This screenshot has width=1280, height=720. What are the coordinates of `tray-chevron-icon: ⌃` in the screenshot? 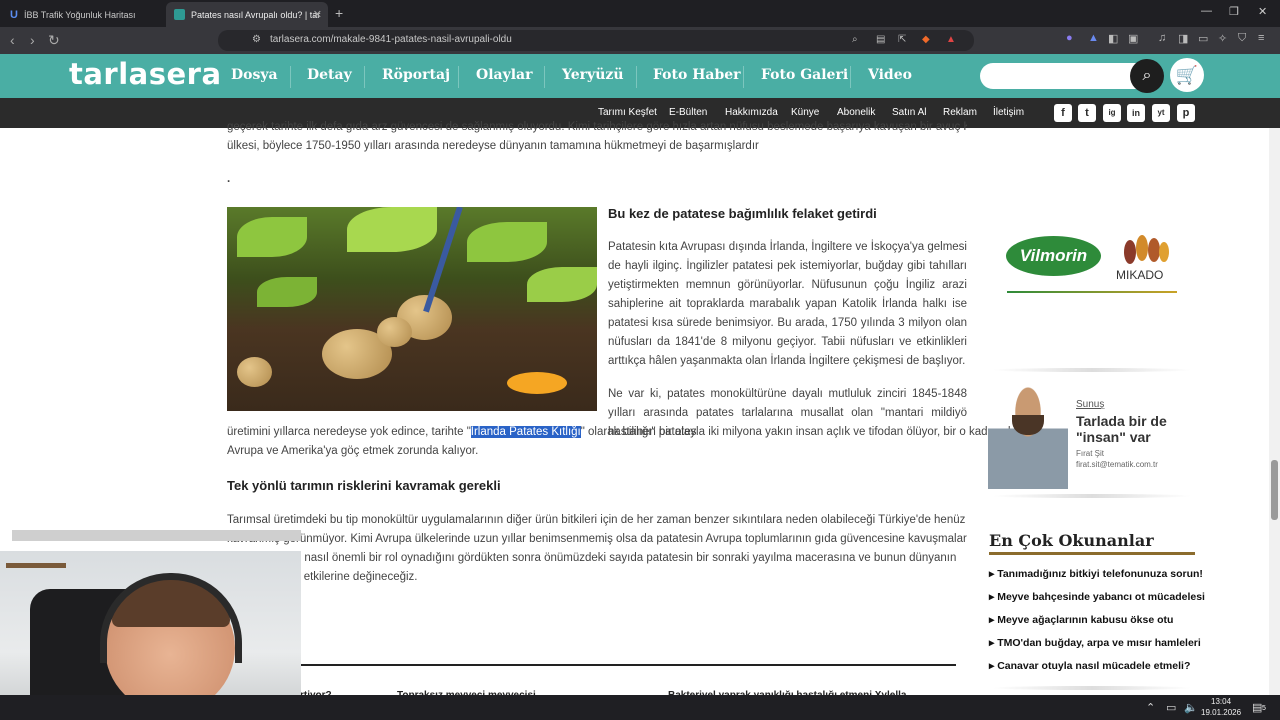 It's located at (1150, 707).